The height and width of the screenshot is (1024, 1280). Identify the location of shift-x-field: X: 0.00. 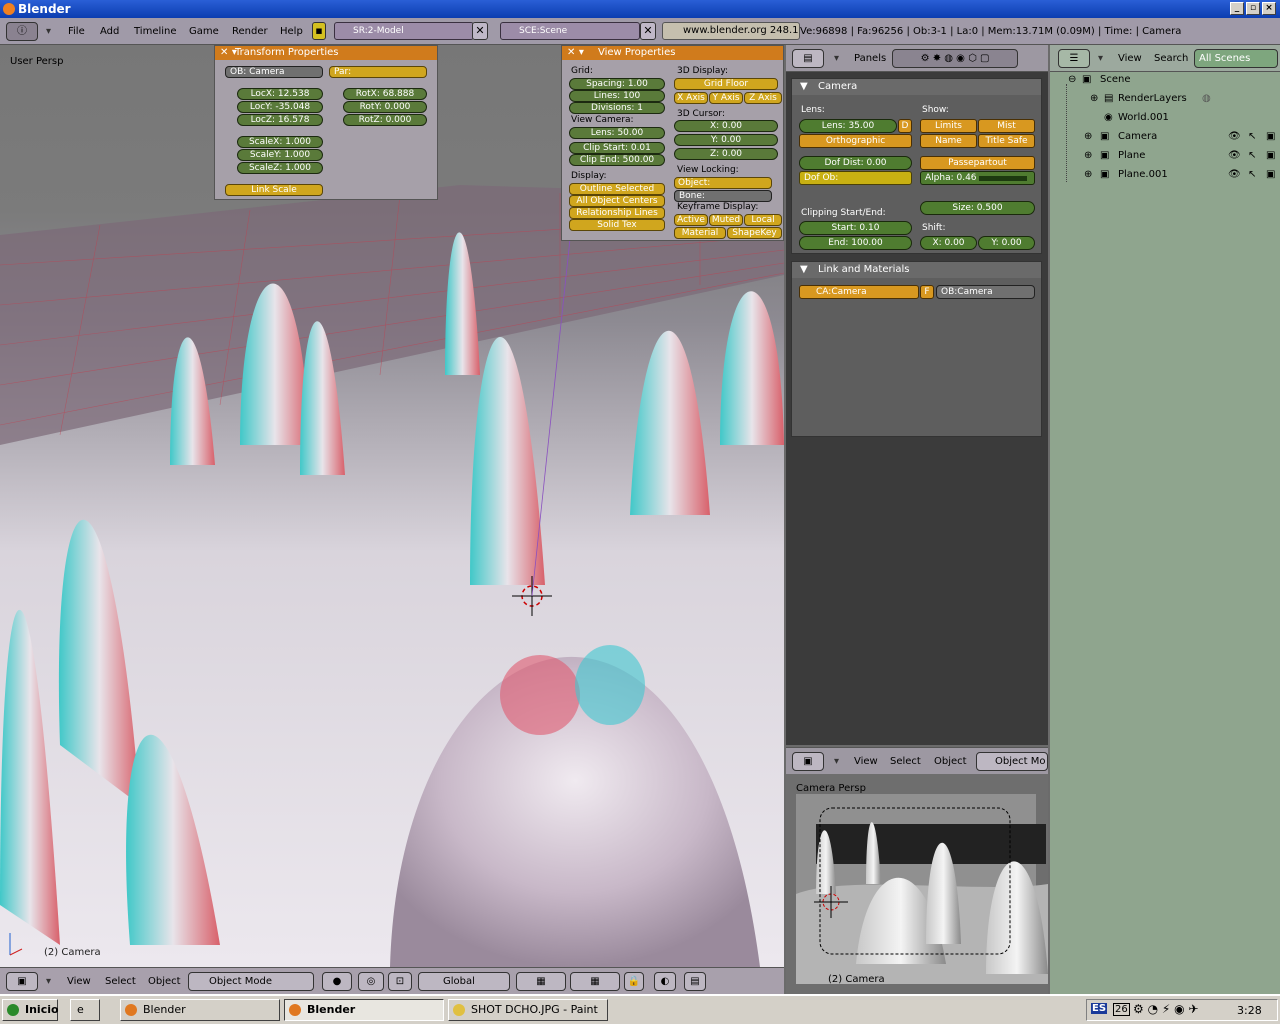
(948, 243).